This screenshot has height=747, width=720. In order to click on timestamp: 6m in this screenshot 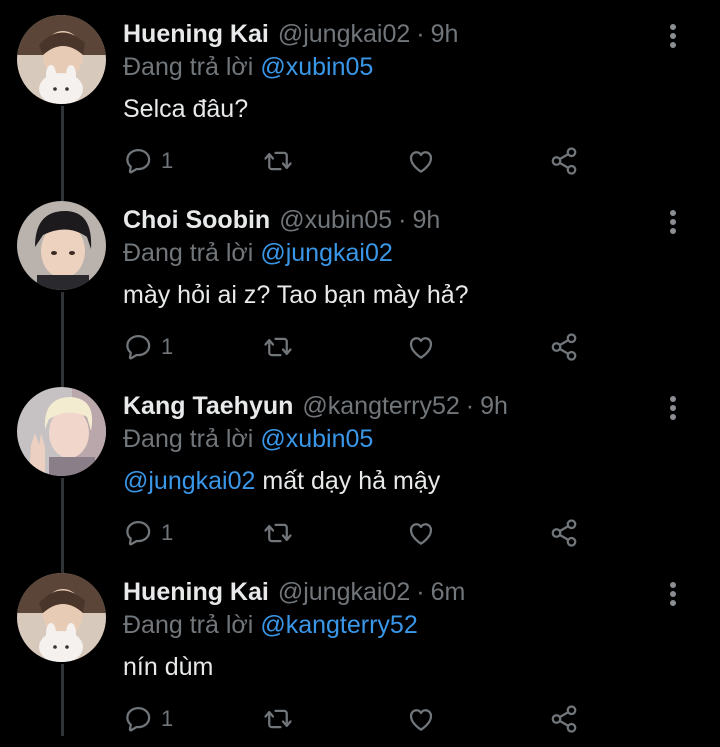, I will do `click(448, 592)`.